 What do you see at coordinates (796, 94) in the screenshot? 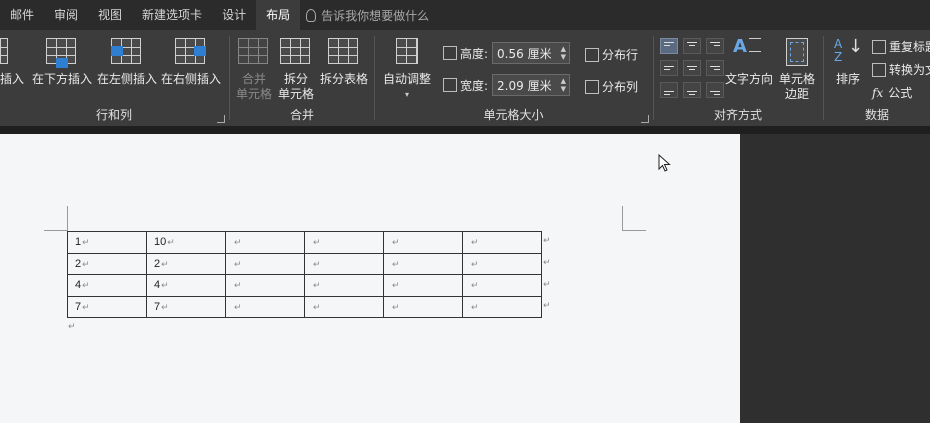
I see `cell-margins-label-2: 边距` at bounding box center [796, 94].